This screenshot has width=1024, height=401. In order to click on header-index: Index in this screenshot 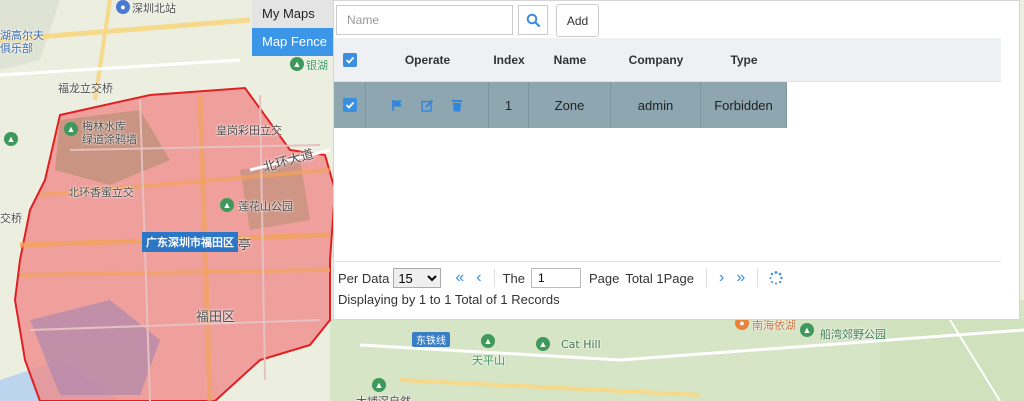, I will do `click(509, 59)`.